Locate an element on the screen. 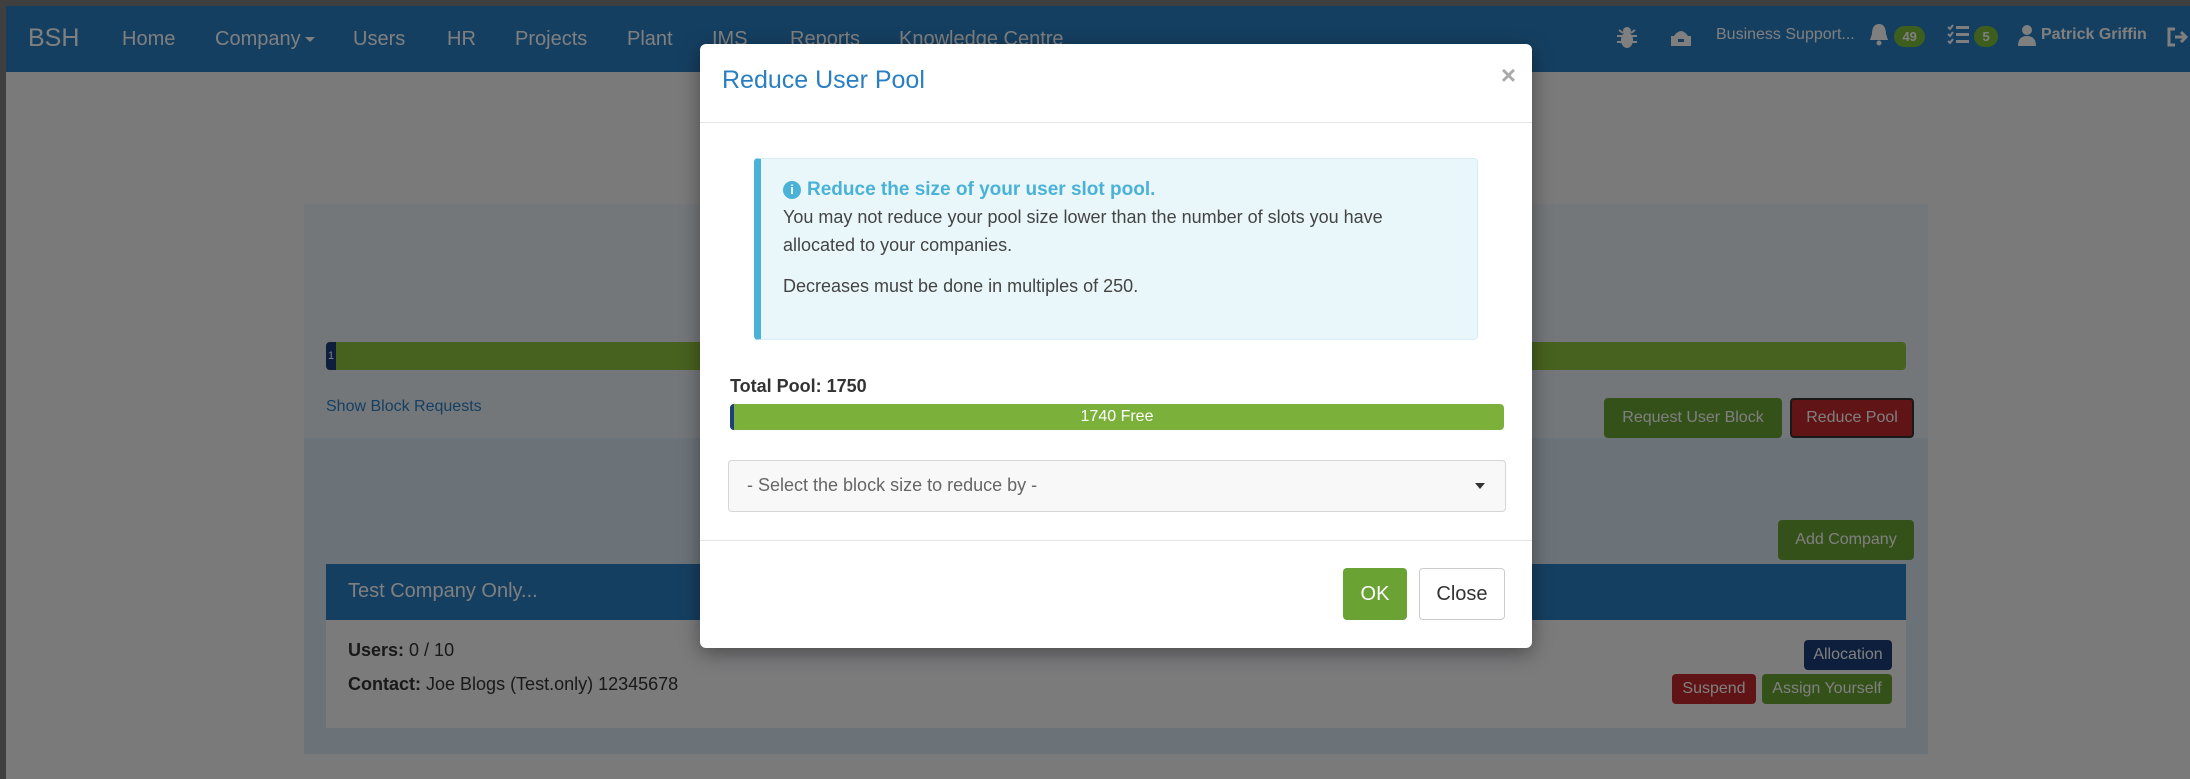  total-pool-label: Total Pool: 1750 is located at coordinates (798, 386).